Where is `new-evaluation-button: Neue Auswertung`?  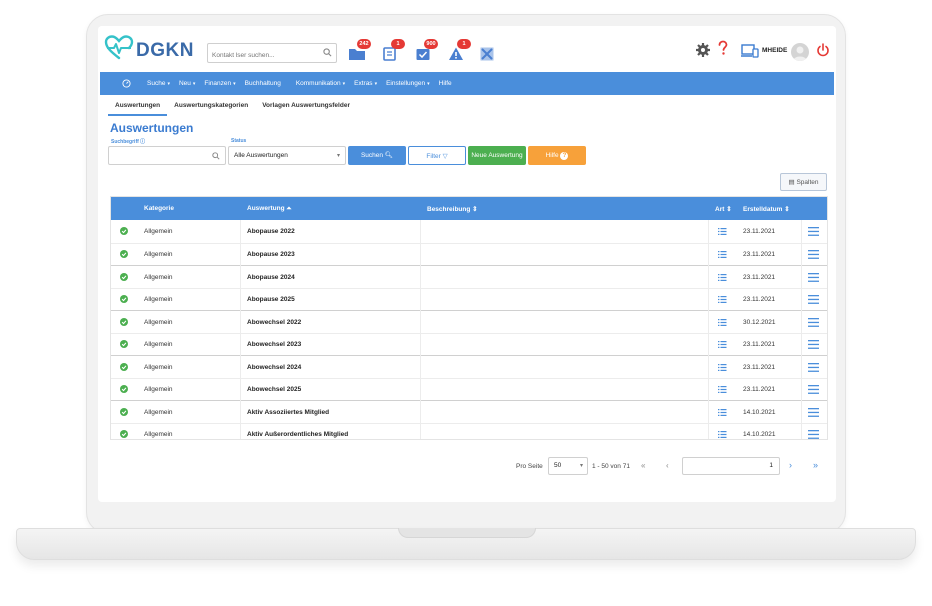
new-evaluation-button: Neue Auswertung is located at coordinates (497, 155).